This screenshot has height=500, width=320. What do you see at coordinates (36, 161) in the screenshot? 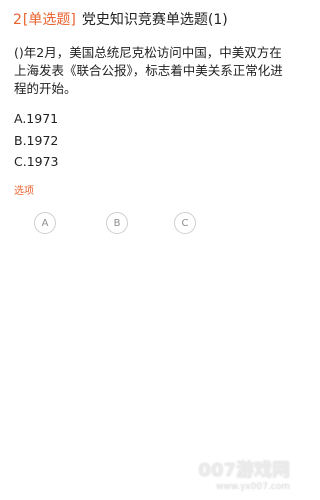
I see `option-c: C.1973` at bounding box center [36, 161].